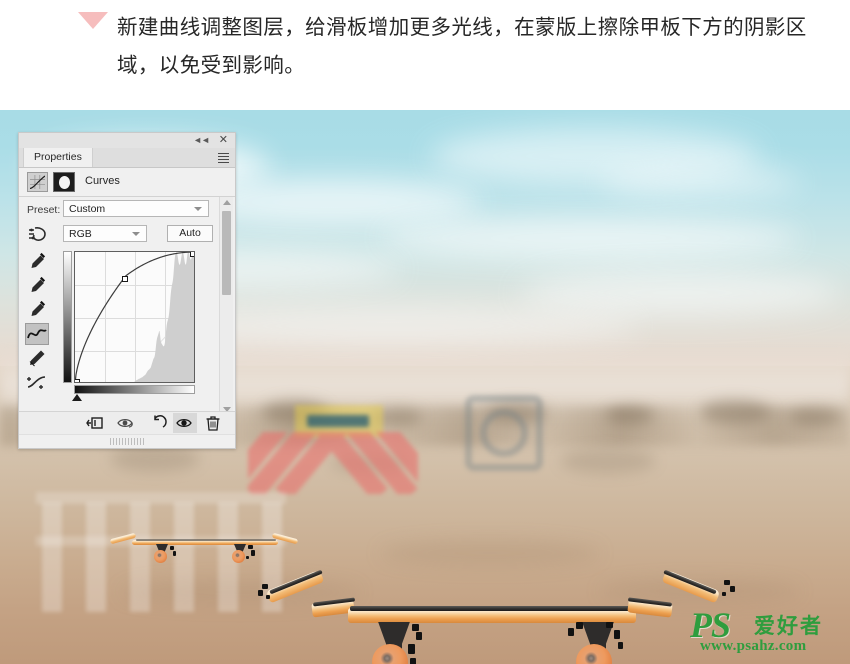 Image resolution: width=850 pixels, height=664 pixels. I want to click on delete-adjustment-icon, so click(213, 423).